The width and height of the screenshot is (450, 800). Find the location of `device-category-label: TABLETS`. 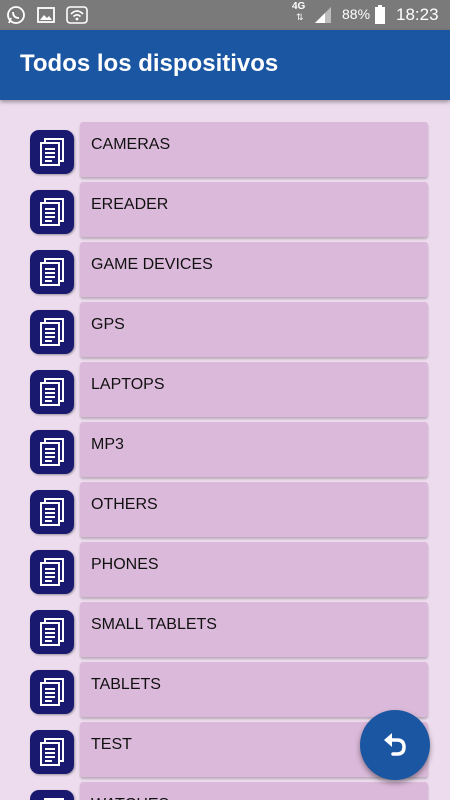

device-category-label: TABLETS is located at coordinates (126, 684).